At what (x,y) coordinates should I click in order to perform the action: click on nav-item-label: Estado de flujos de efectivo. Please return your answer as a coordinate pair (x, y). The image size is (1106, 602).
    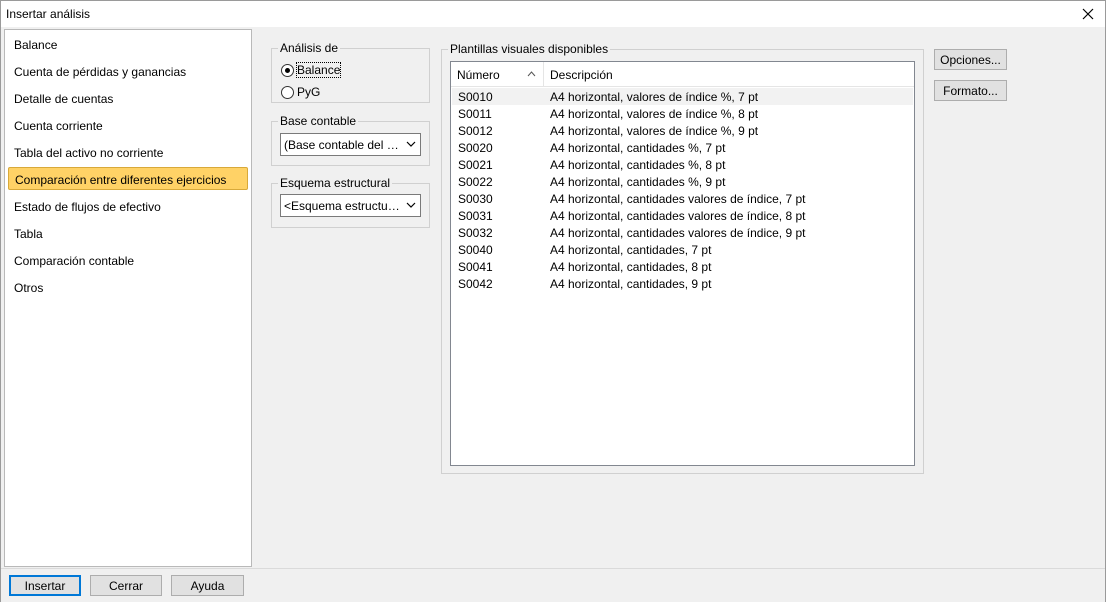
    Looking at the image, I should click on (87, 207).